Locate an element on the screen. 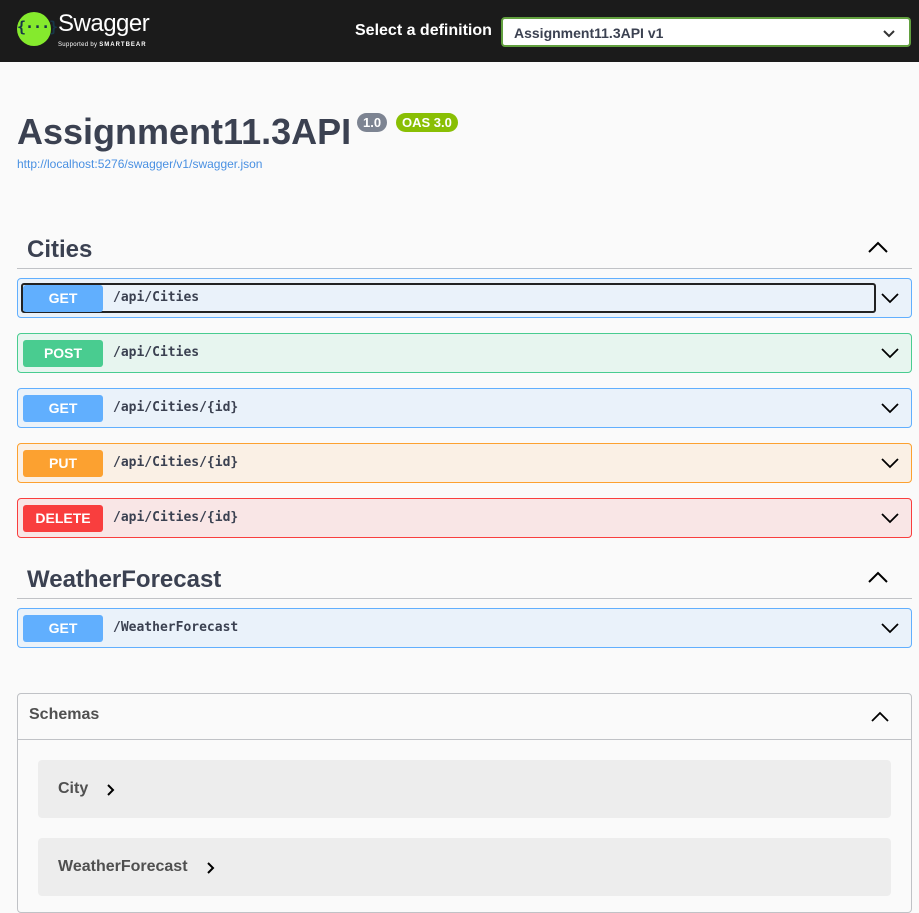 Image resolution: width=919 pixels, height=913 pixels. model-name: WeatherForecast is located at coordinates (123, 866).